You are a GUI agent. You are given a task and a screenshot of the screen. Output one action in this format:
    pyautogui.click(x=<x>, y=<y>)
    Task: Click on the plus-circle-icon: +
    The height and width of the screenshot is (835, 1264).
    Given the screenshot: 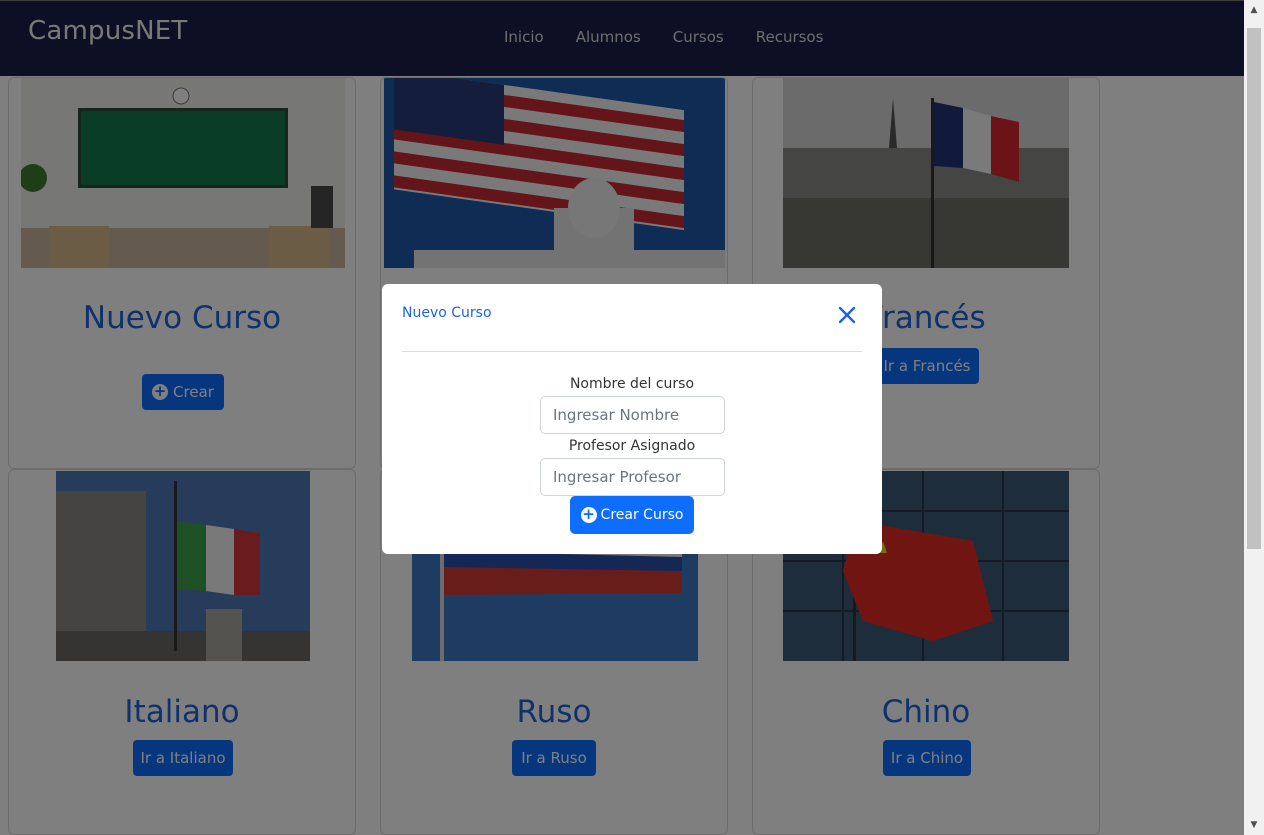 What is the action you would take?
    pyautogui.click(x=588, y=514)
    